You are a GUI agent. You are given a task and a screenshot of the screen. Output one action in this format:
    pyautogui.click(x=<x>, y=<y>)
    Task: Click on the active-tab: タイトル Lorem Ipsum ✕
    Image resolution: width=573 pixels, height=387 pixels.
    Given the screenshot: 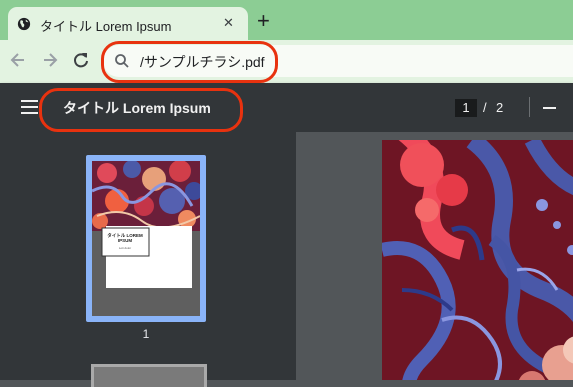 What is the action you would take?
    pyautogui.click(x=128, y=23)
    